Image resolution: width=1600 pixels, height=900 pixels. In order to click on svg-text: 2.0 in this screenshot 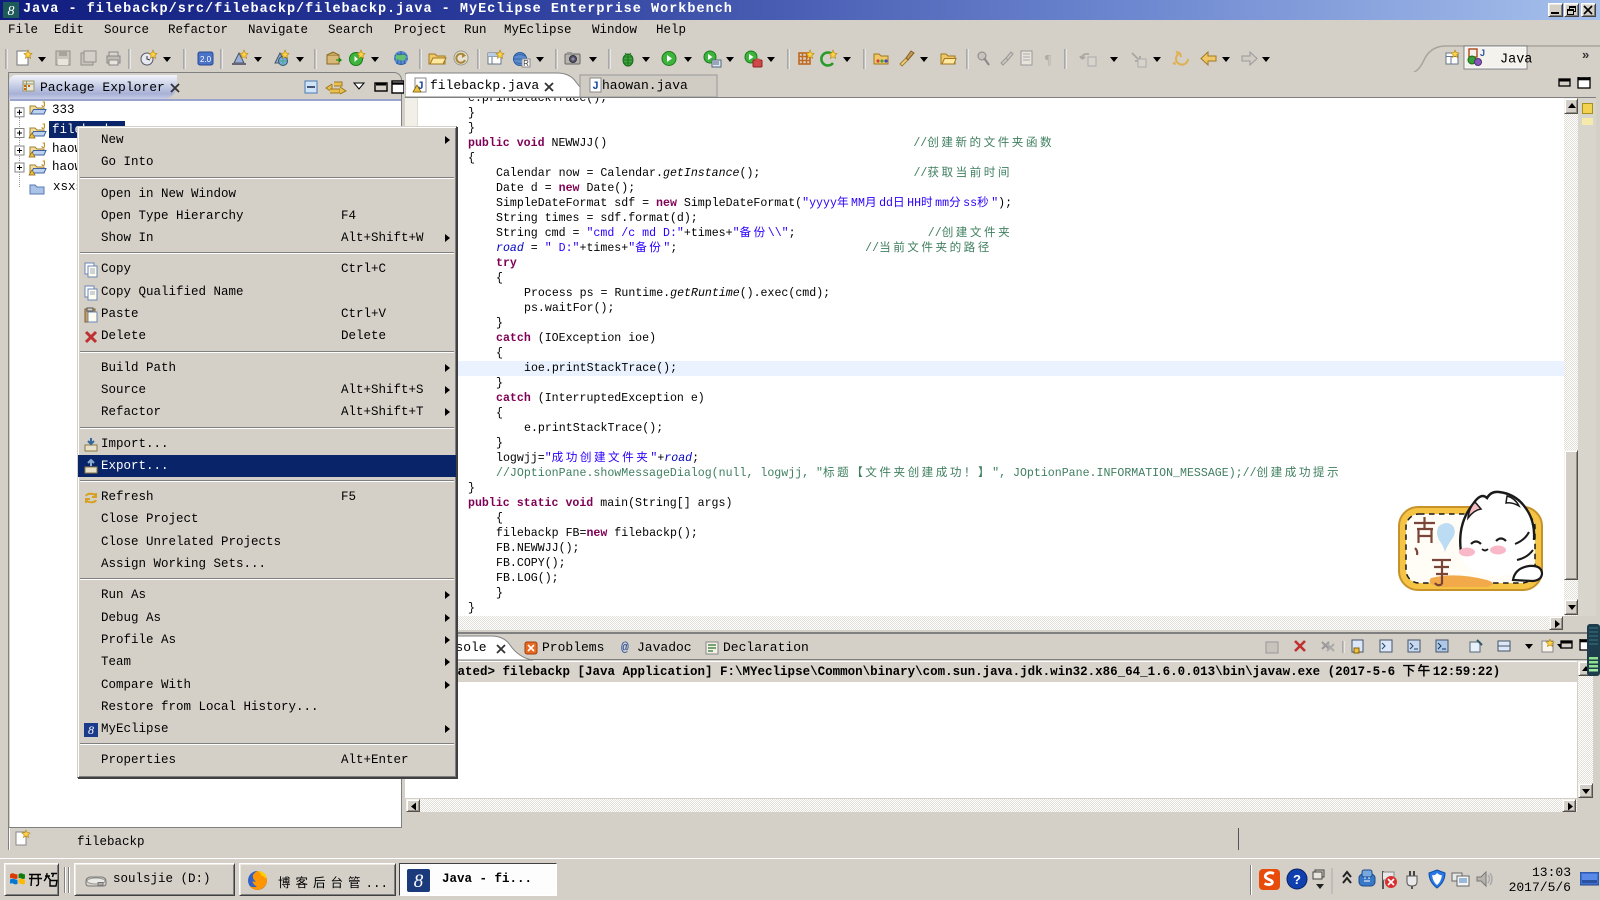, I will do `click(206, 59)`.